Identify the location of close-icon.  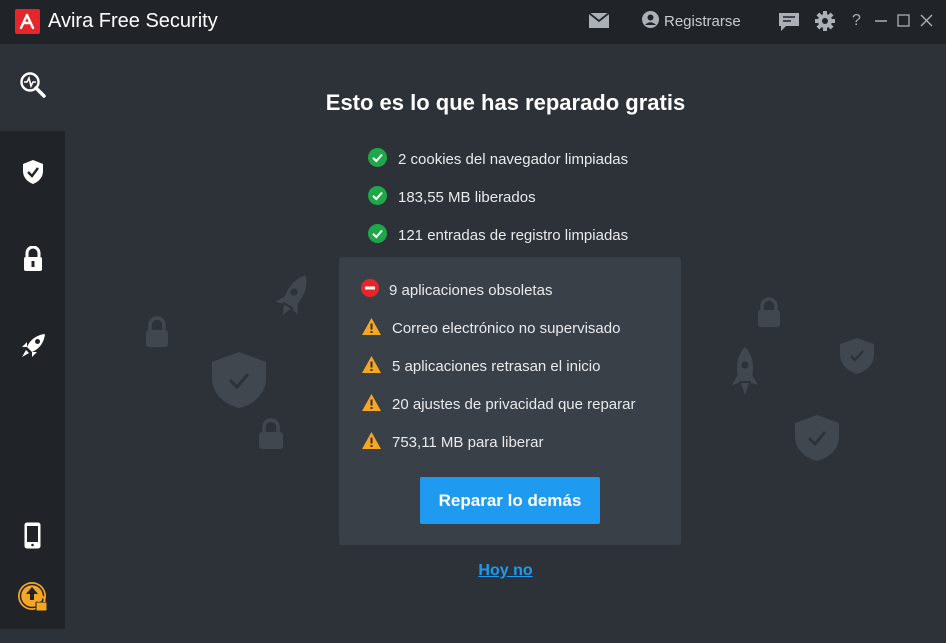
(926, 23).